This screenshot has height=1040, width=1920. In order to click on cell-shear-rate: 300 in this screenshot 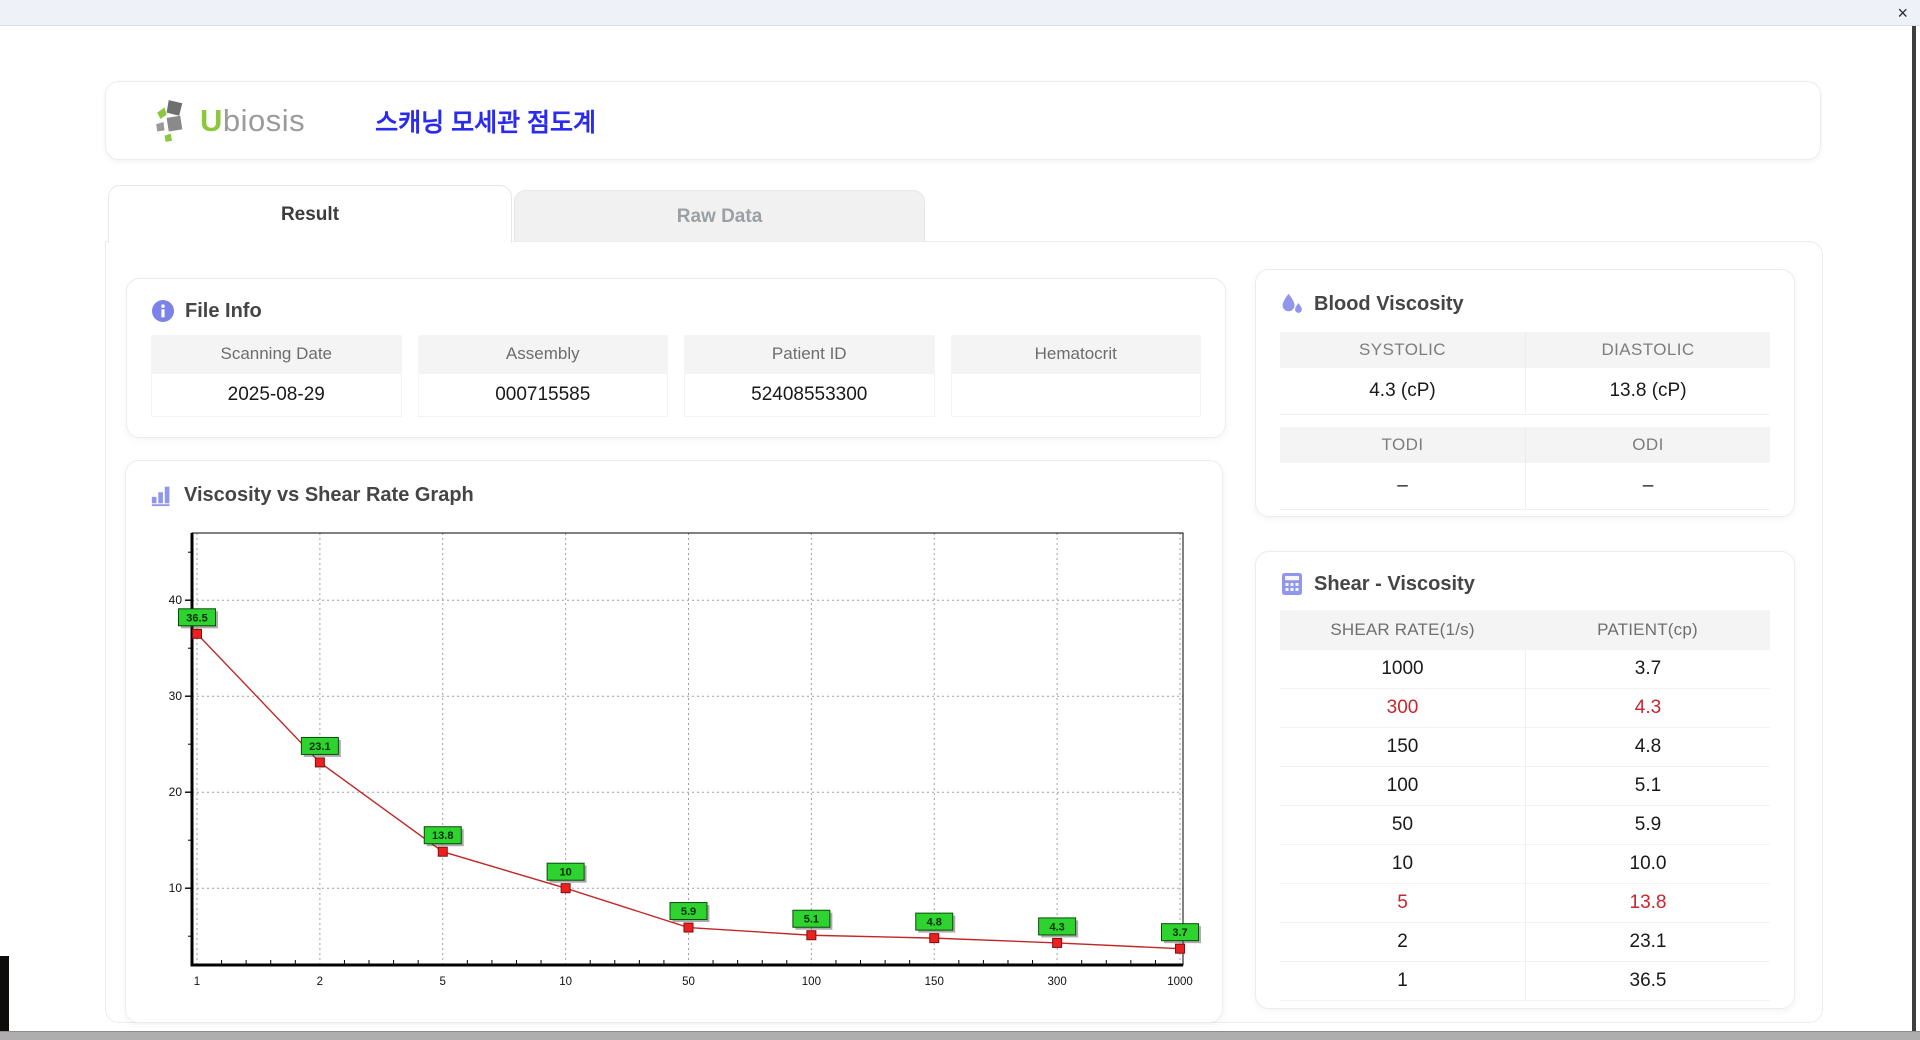, I will do `click(1402, 707)`.